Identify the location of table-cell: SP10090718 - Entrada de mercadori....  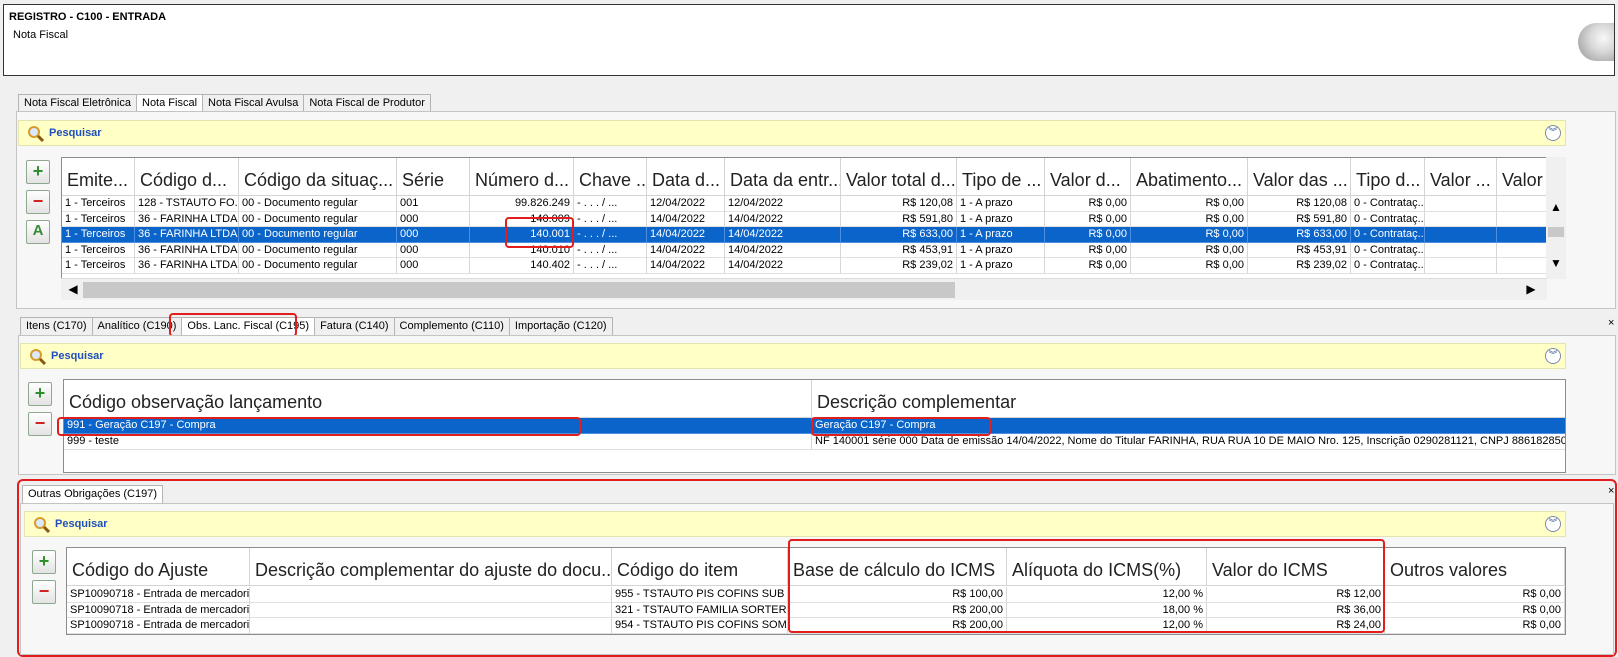
(158, 626).